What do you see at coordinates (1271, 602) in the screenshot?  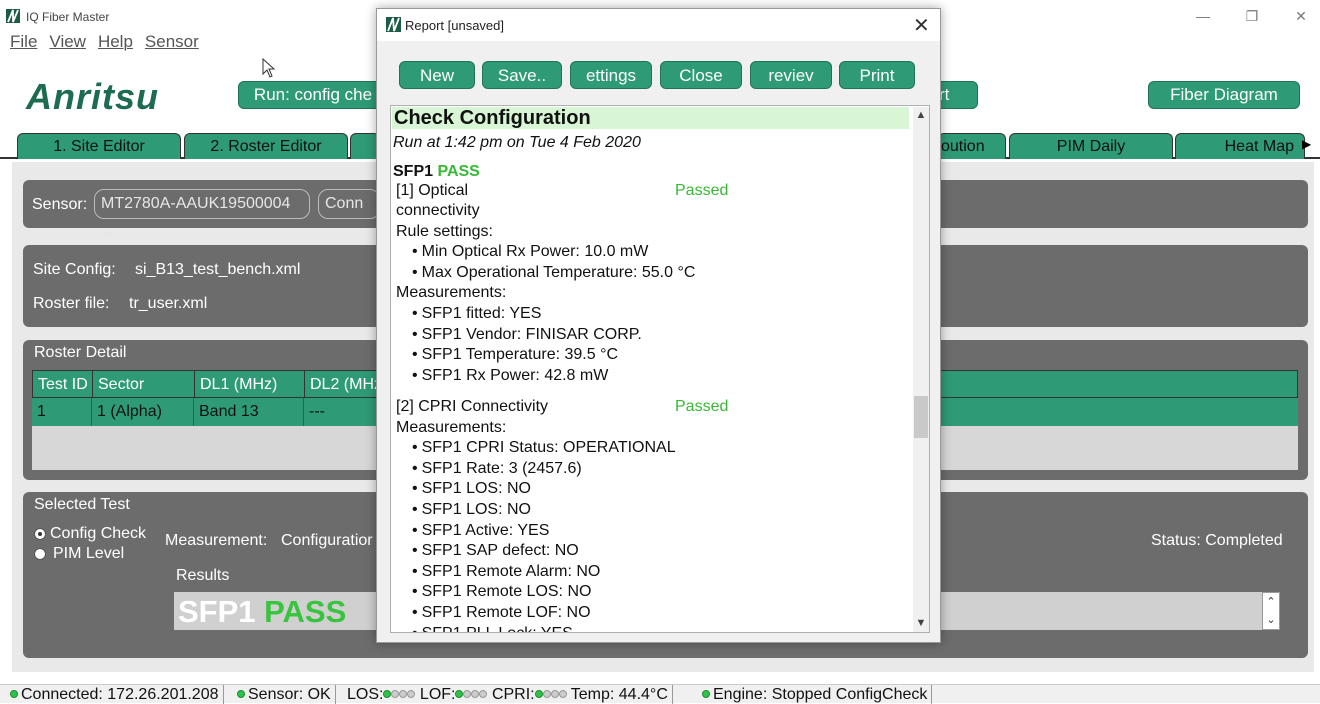 I see `spin-up-icon: ⌃` at bounding box center [1271, 602].